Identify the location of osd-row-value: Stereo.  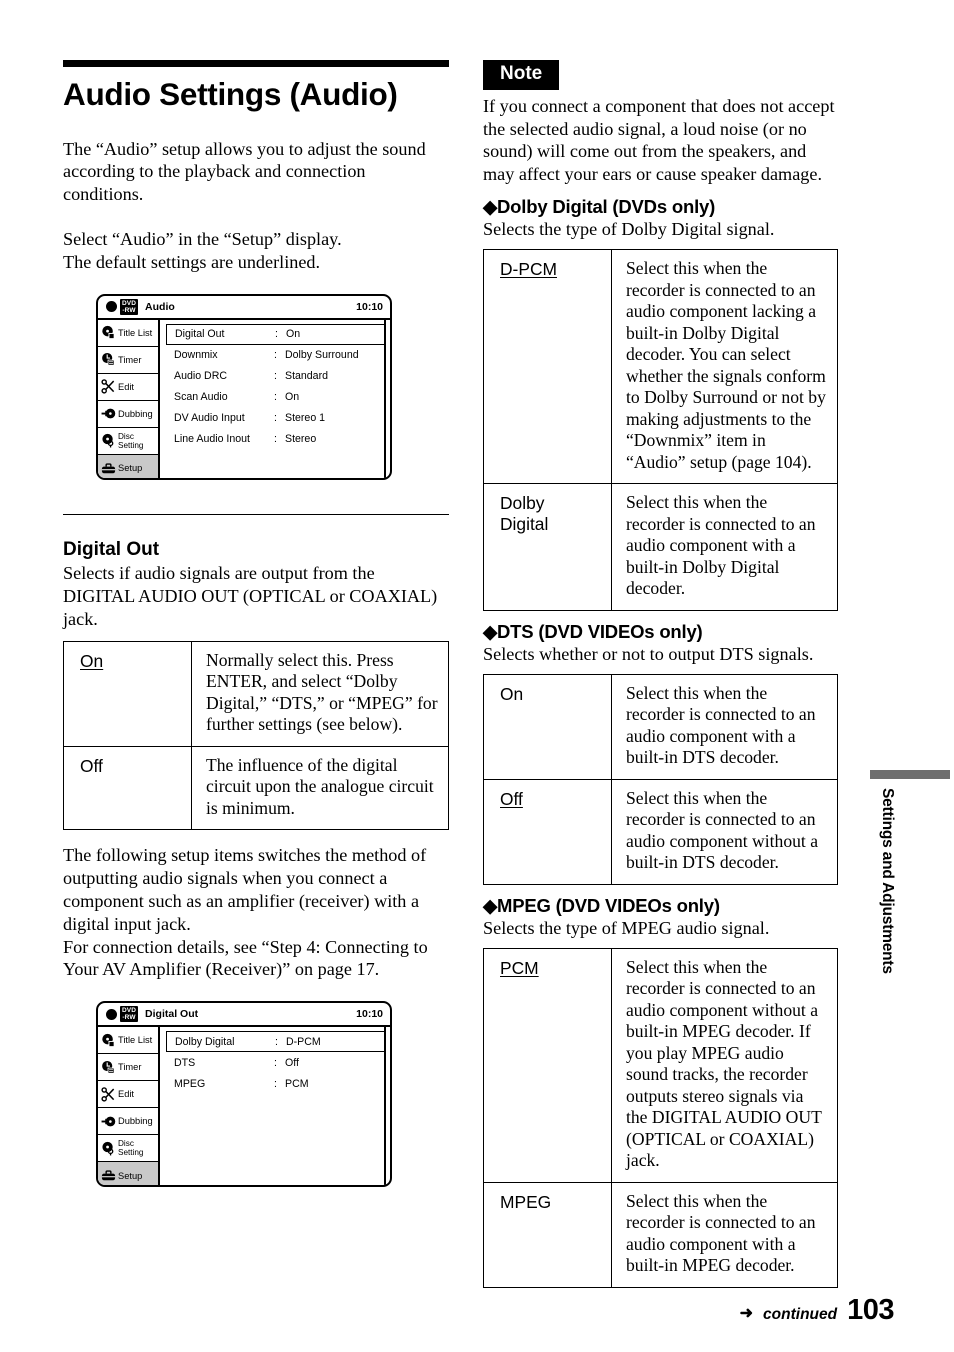
(301, 439).